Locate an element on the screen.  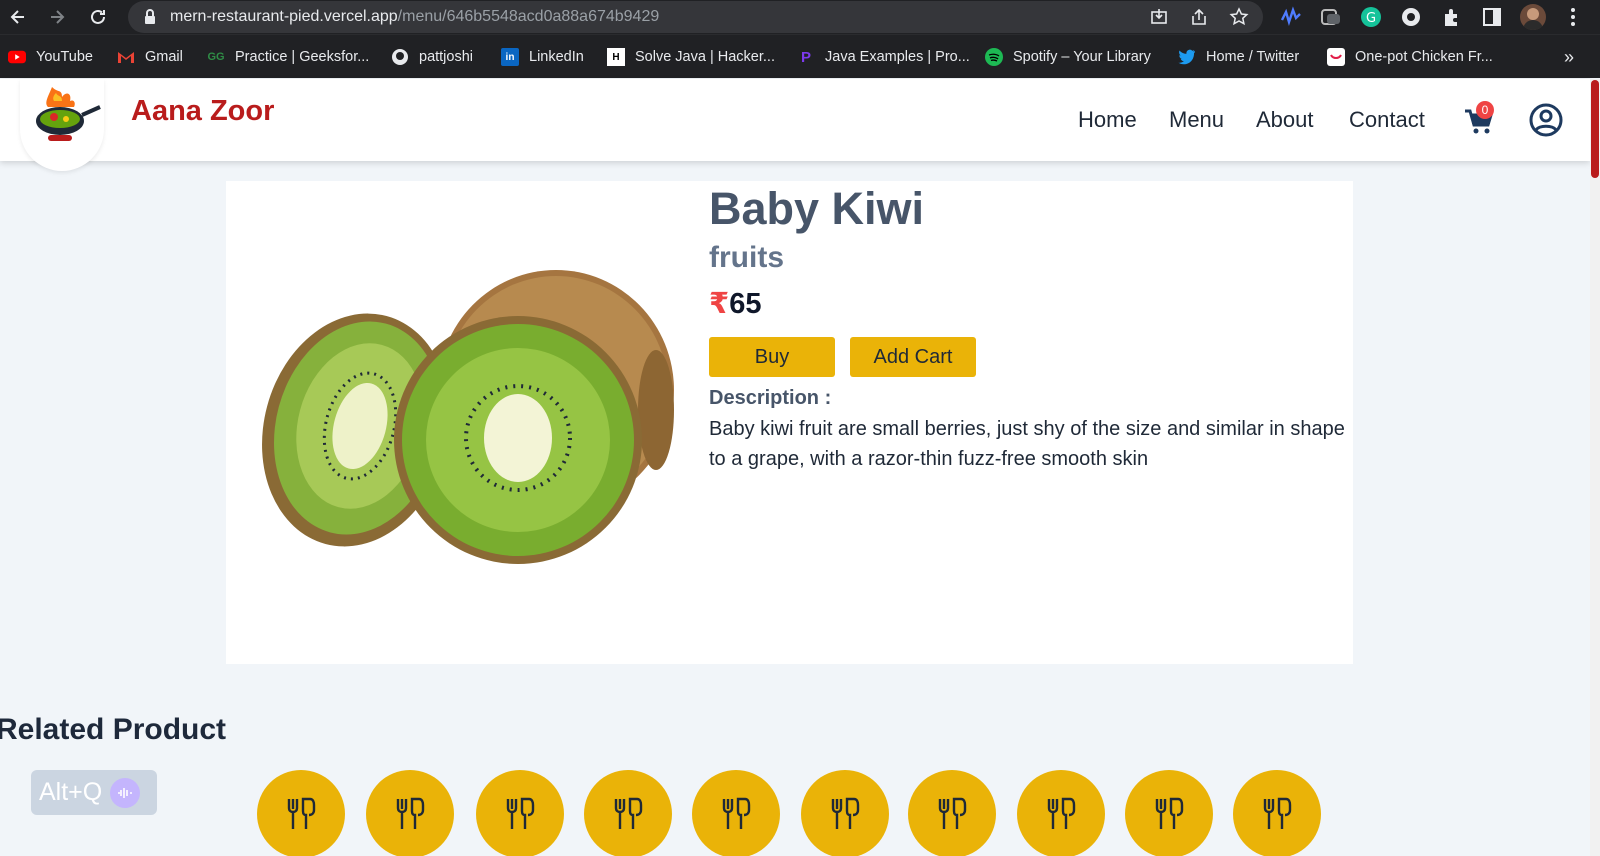
extension-link-icon is located at coordinates (1331, 17).